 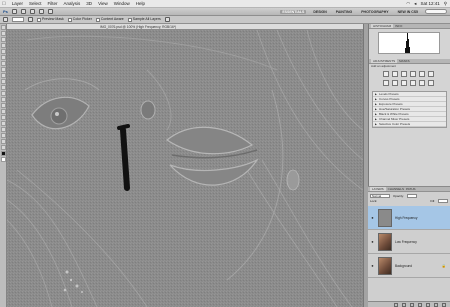 I want to click on hand-icon, so click(x=41, y=11).